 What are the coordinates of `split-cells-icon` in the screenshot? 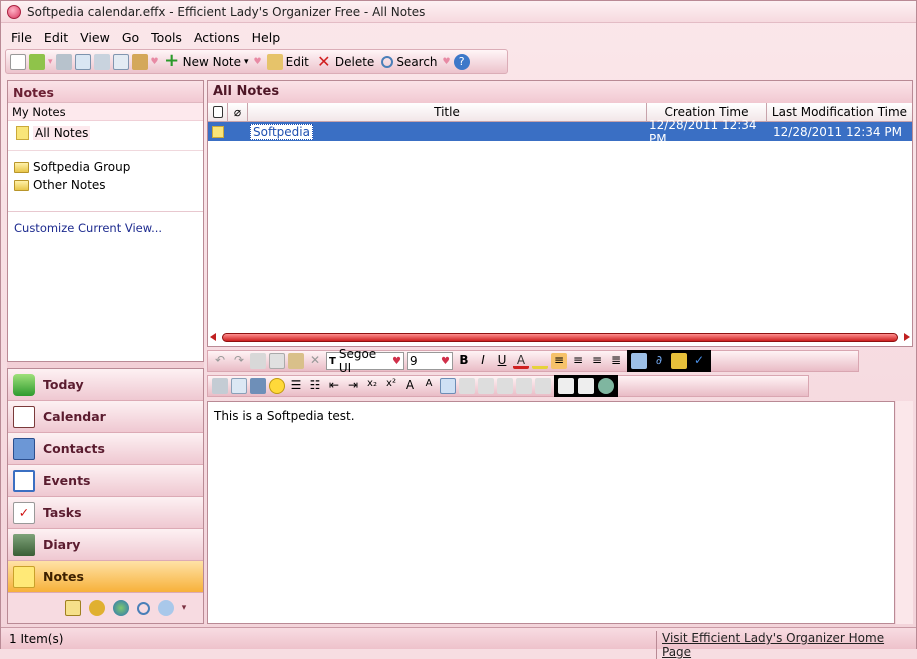 It's located at (524, 386).